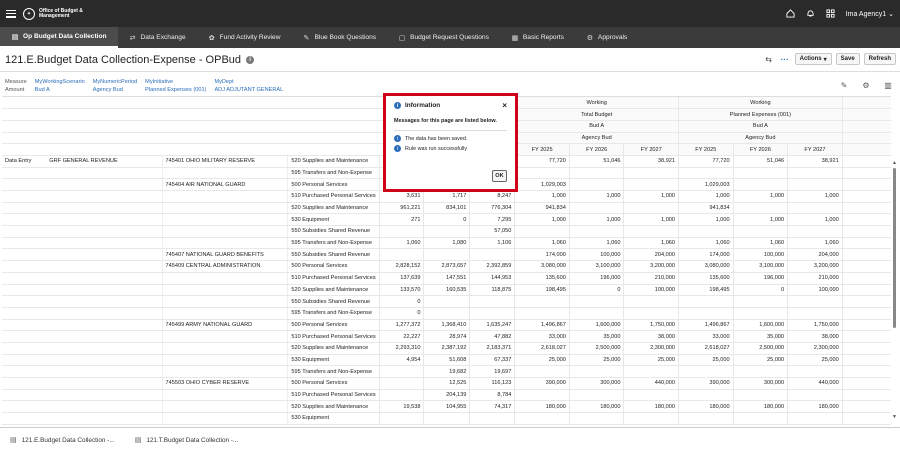  Describe the element at coordinates (815, 255) in the screenshot. I see `data-cell: 204,000` at that location.